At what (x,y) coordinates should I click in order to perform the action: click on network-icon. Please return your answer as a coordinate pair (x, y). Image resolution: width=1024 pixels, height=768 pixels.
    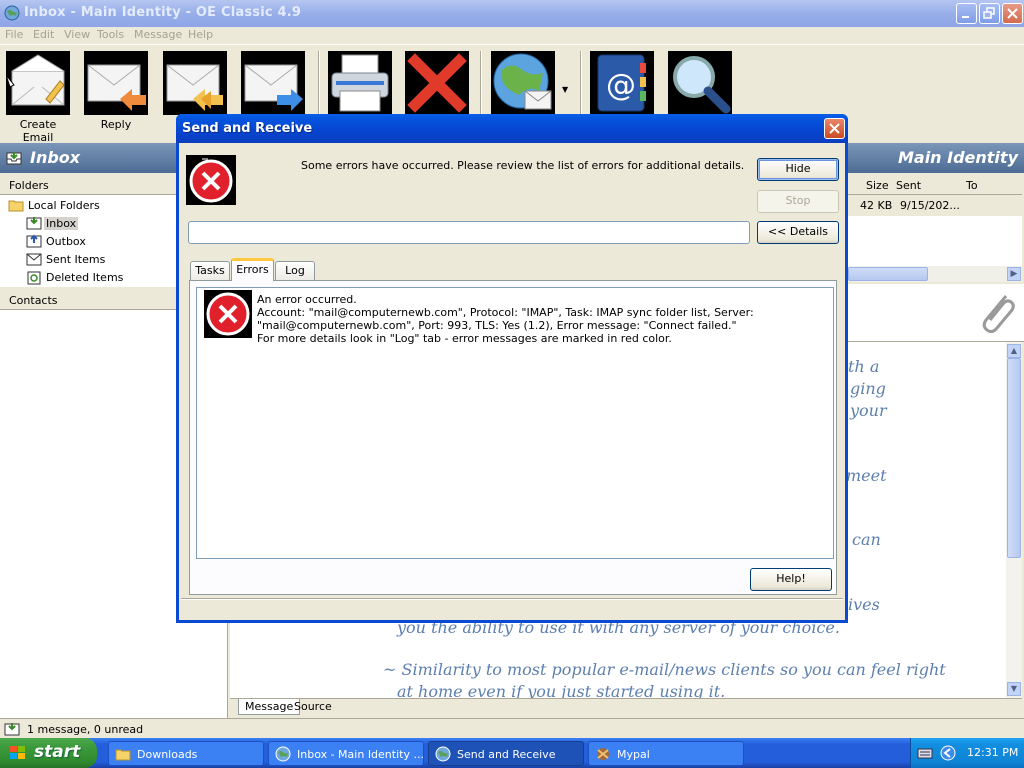
    Looking at the image, I should click on (948, 753).